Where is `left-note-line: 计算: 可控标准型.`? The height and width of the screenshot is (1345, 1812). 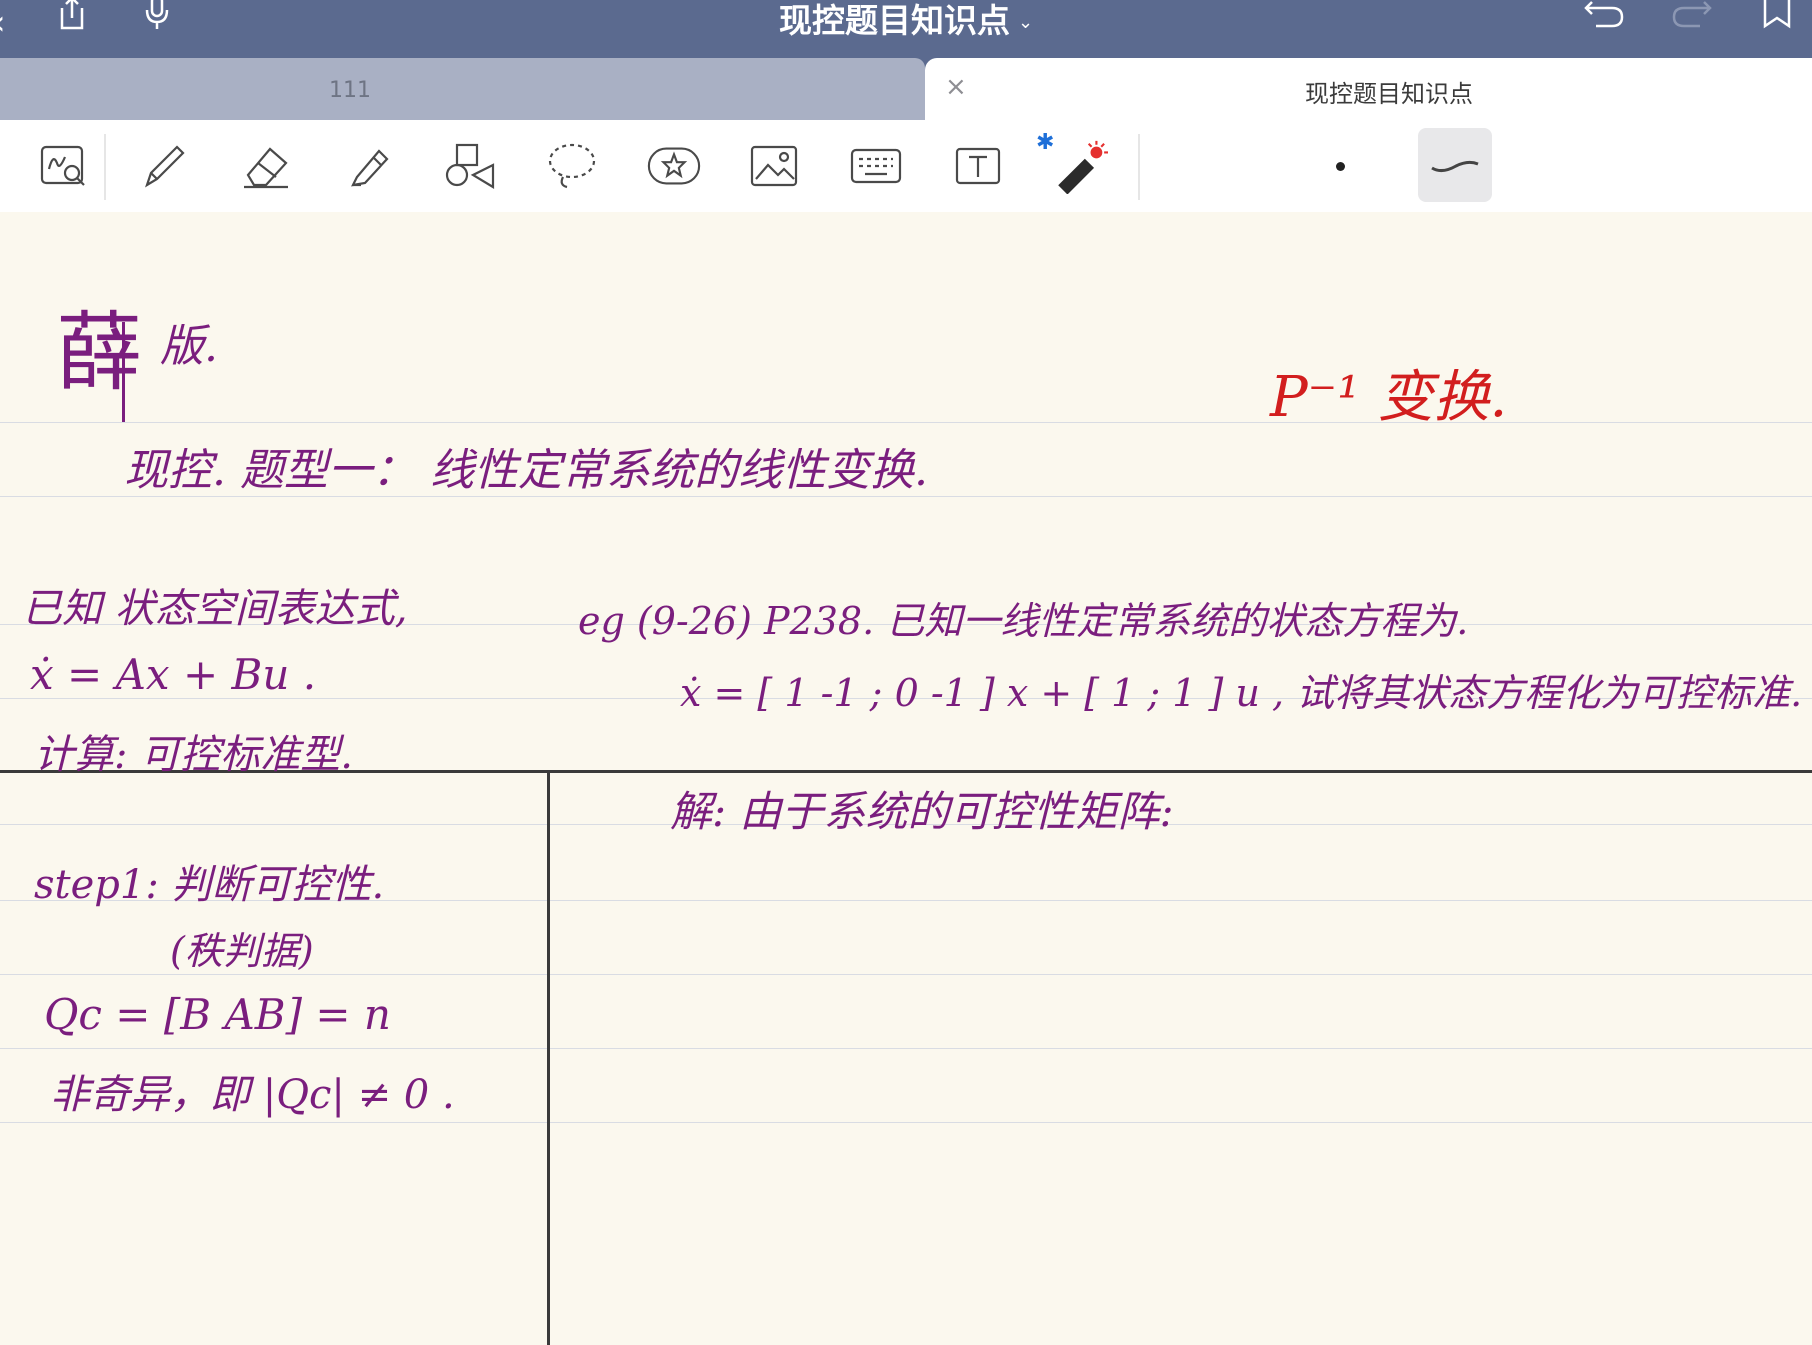 left-note-line: 计算: 可控标准型. is located at coordinates (193, 755).